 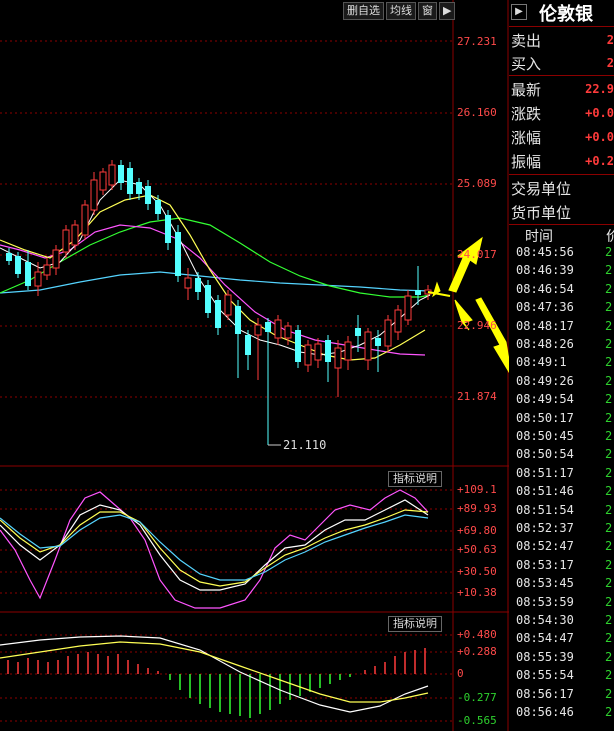 I want to click on indicator2-level-label: +0.288, so click(x=477, y=651).